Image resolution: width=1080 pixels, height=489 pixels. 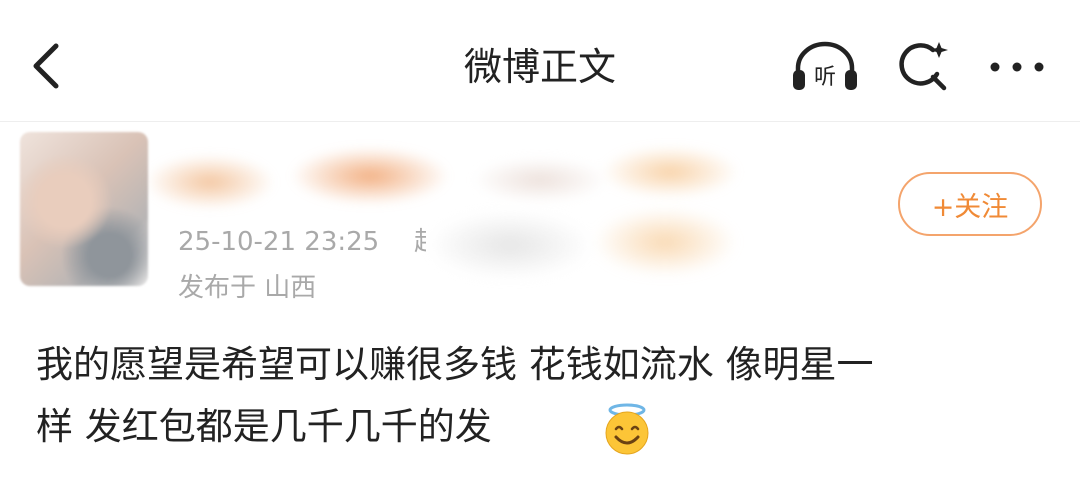 I want to click on search-sparkle-icon, so click(x=923, y=66).